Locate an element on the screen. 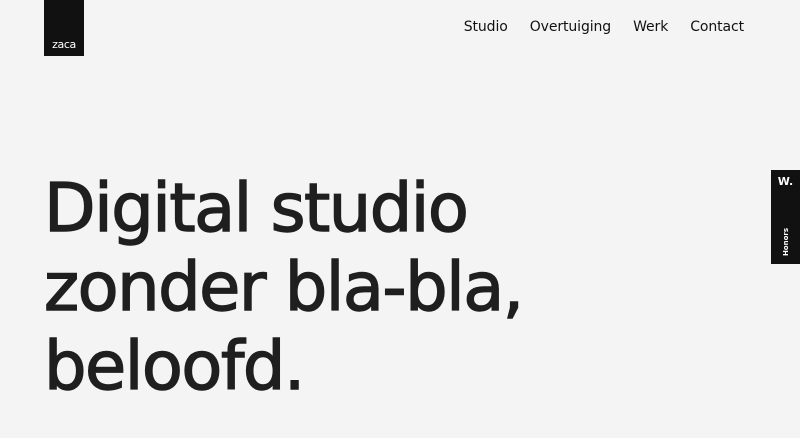  logo: zaca is located at coordinates (64, 28).